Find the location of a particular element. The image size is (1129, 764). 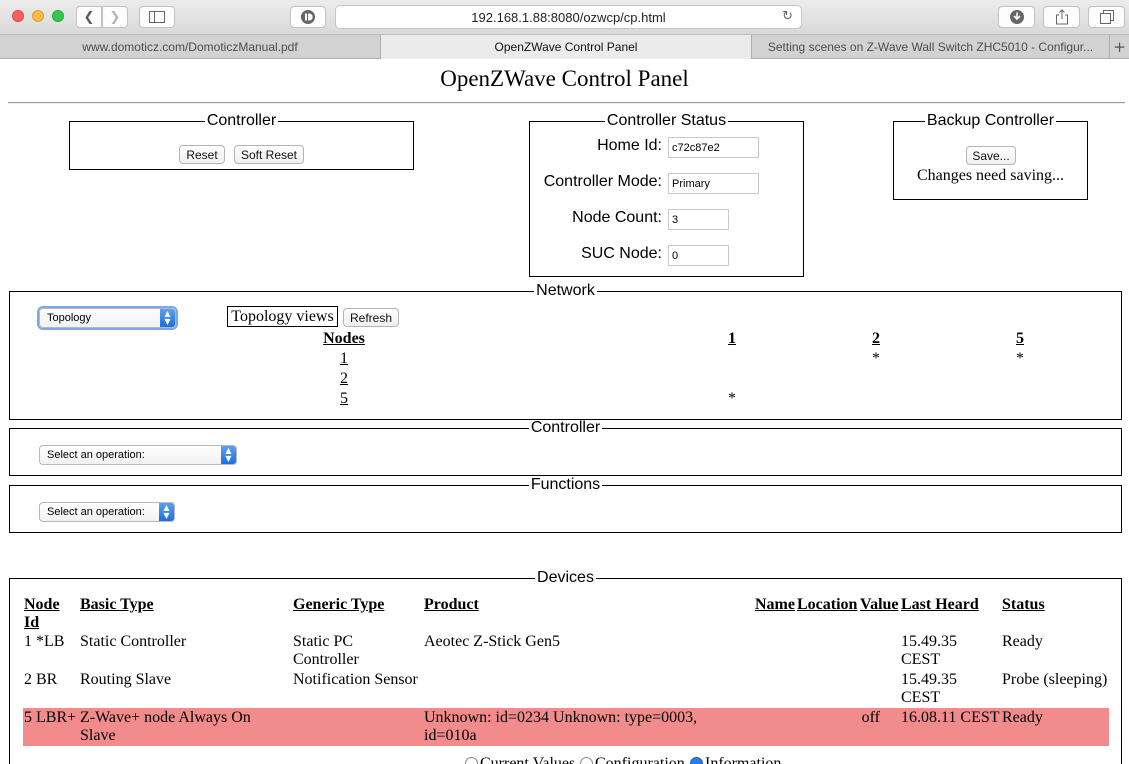

radio-label-current-values: Current Values is located at coordinates (528, 759).